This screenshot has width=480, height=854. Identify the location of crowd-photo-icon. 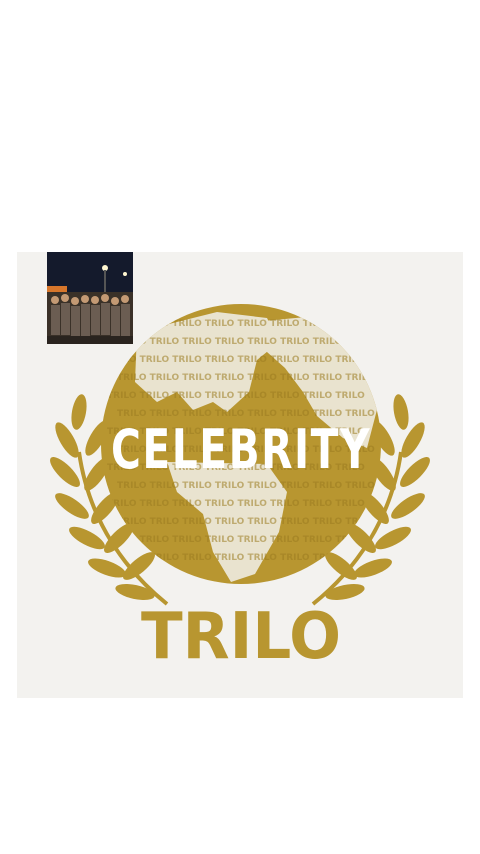
(90, 298).